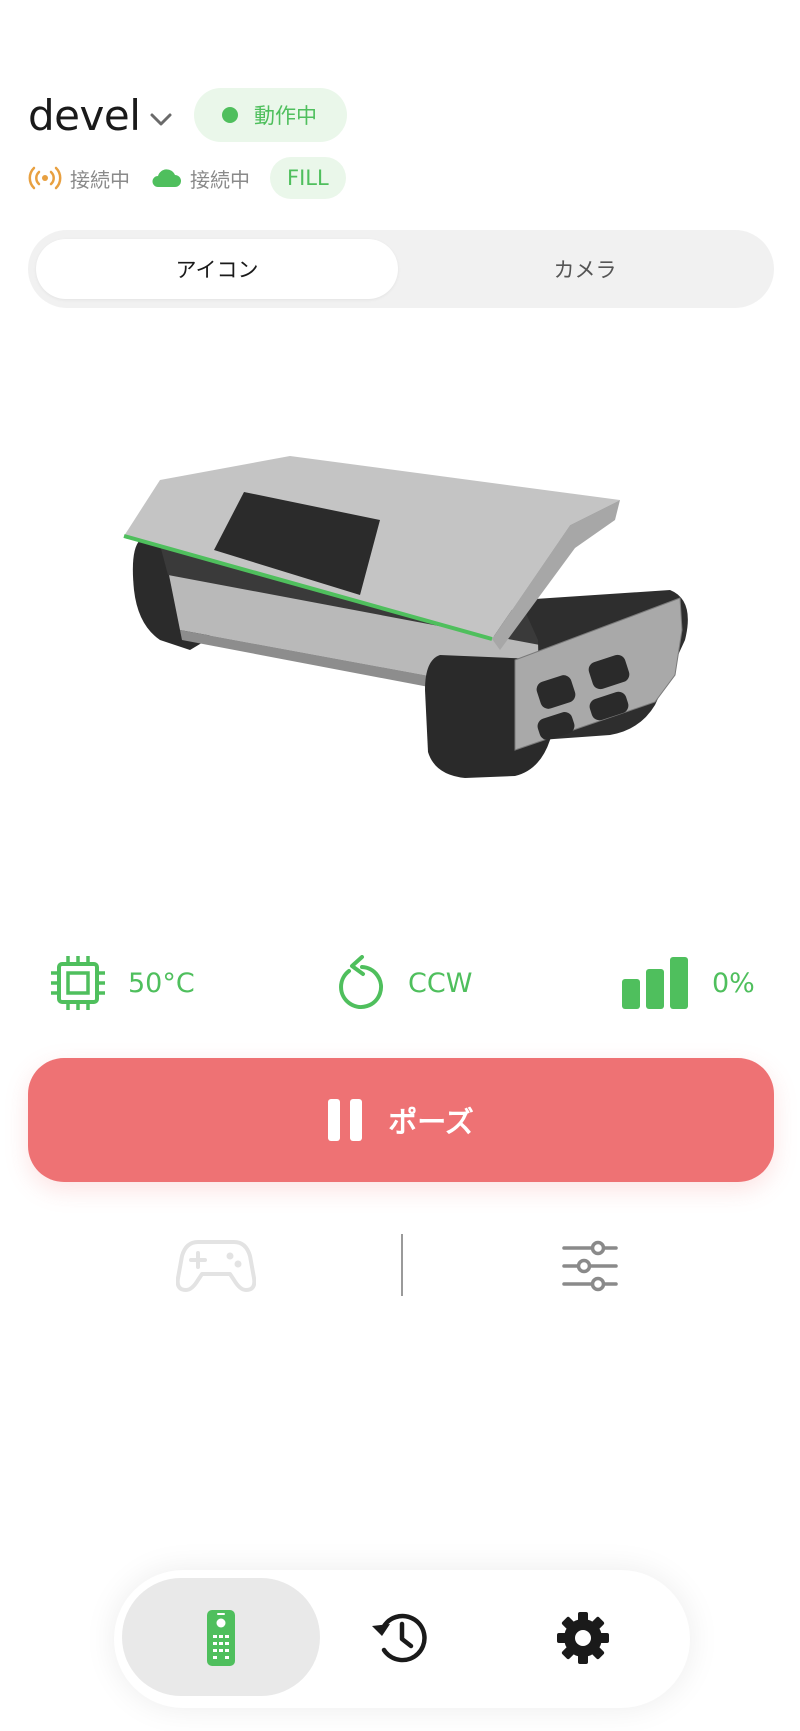 Image resolution: width=800 pixels, height=1731 pixels. Describe the element at coordinates (655, 983) in the screenshot. I see `signal-bars-icon` at that location.